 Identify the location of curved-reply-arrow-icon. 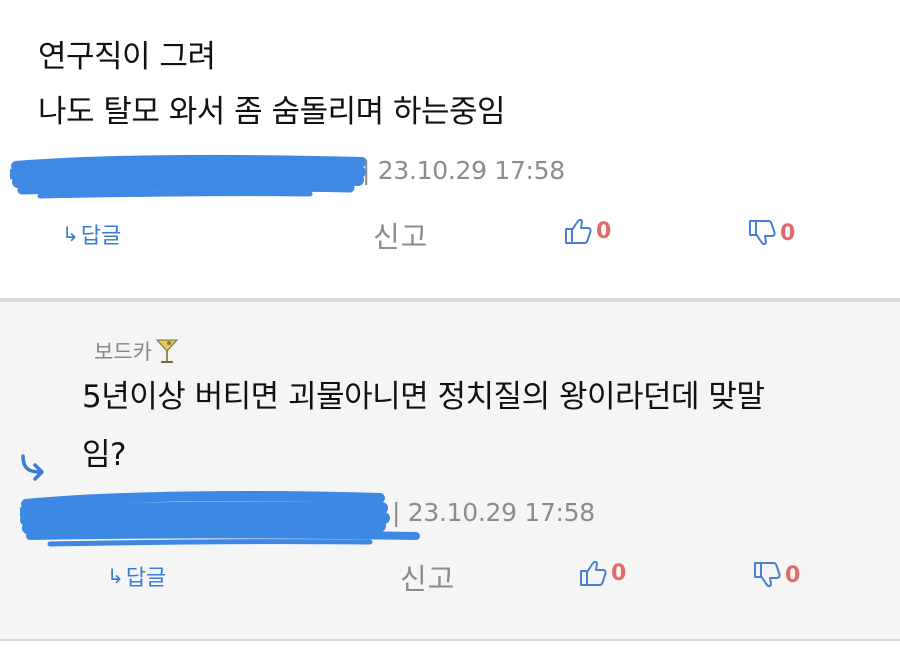
(32, 467).